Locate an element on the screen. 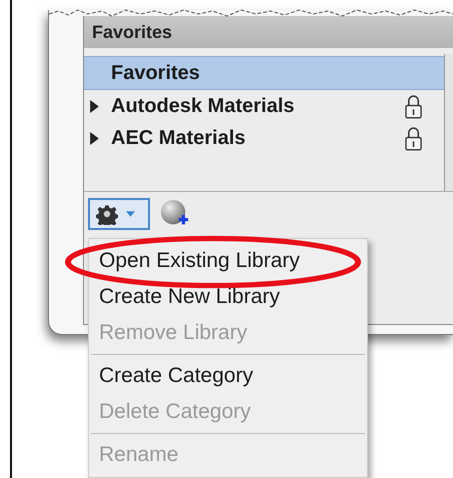  library-item: Favorites is located at coordinates (264, 73).